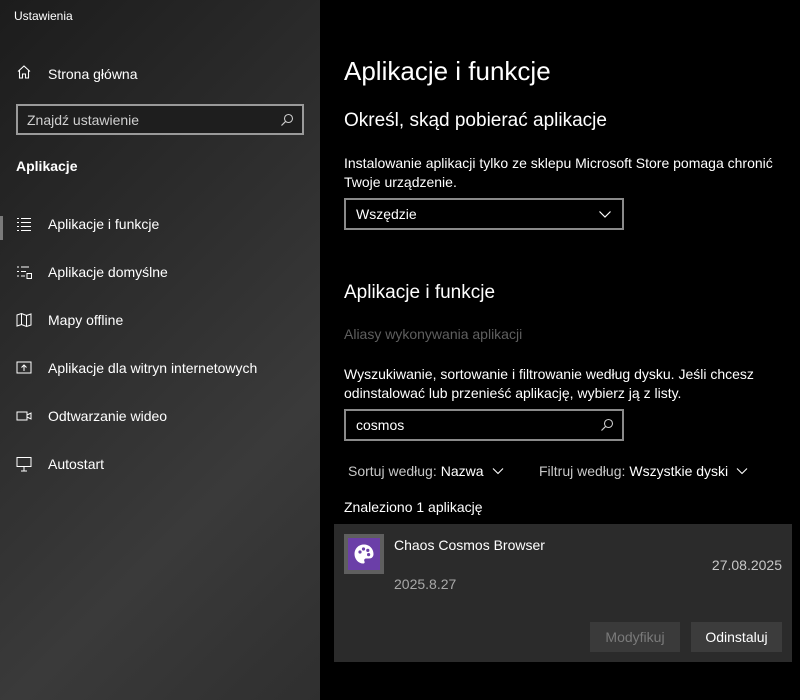 The height and width of the screenshot is (700, 800). What do you see at coordinates (462, 471) in the screenshot?
I see `sort-value: Nazwa` at bounding box center [462, 471].